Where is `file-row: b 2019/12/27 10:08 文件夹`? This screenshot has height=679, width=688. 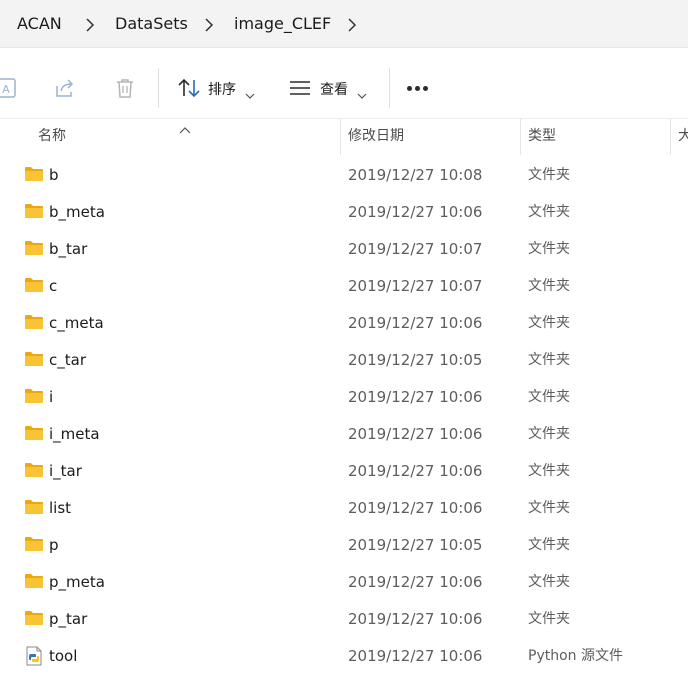 file-row: b 2019/12/27 10:08 文件夹 is located at coordinates (344, 174).